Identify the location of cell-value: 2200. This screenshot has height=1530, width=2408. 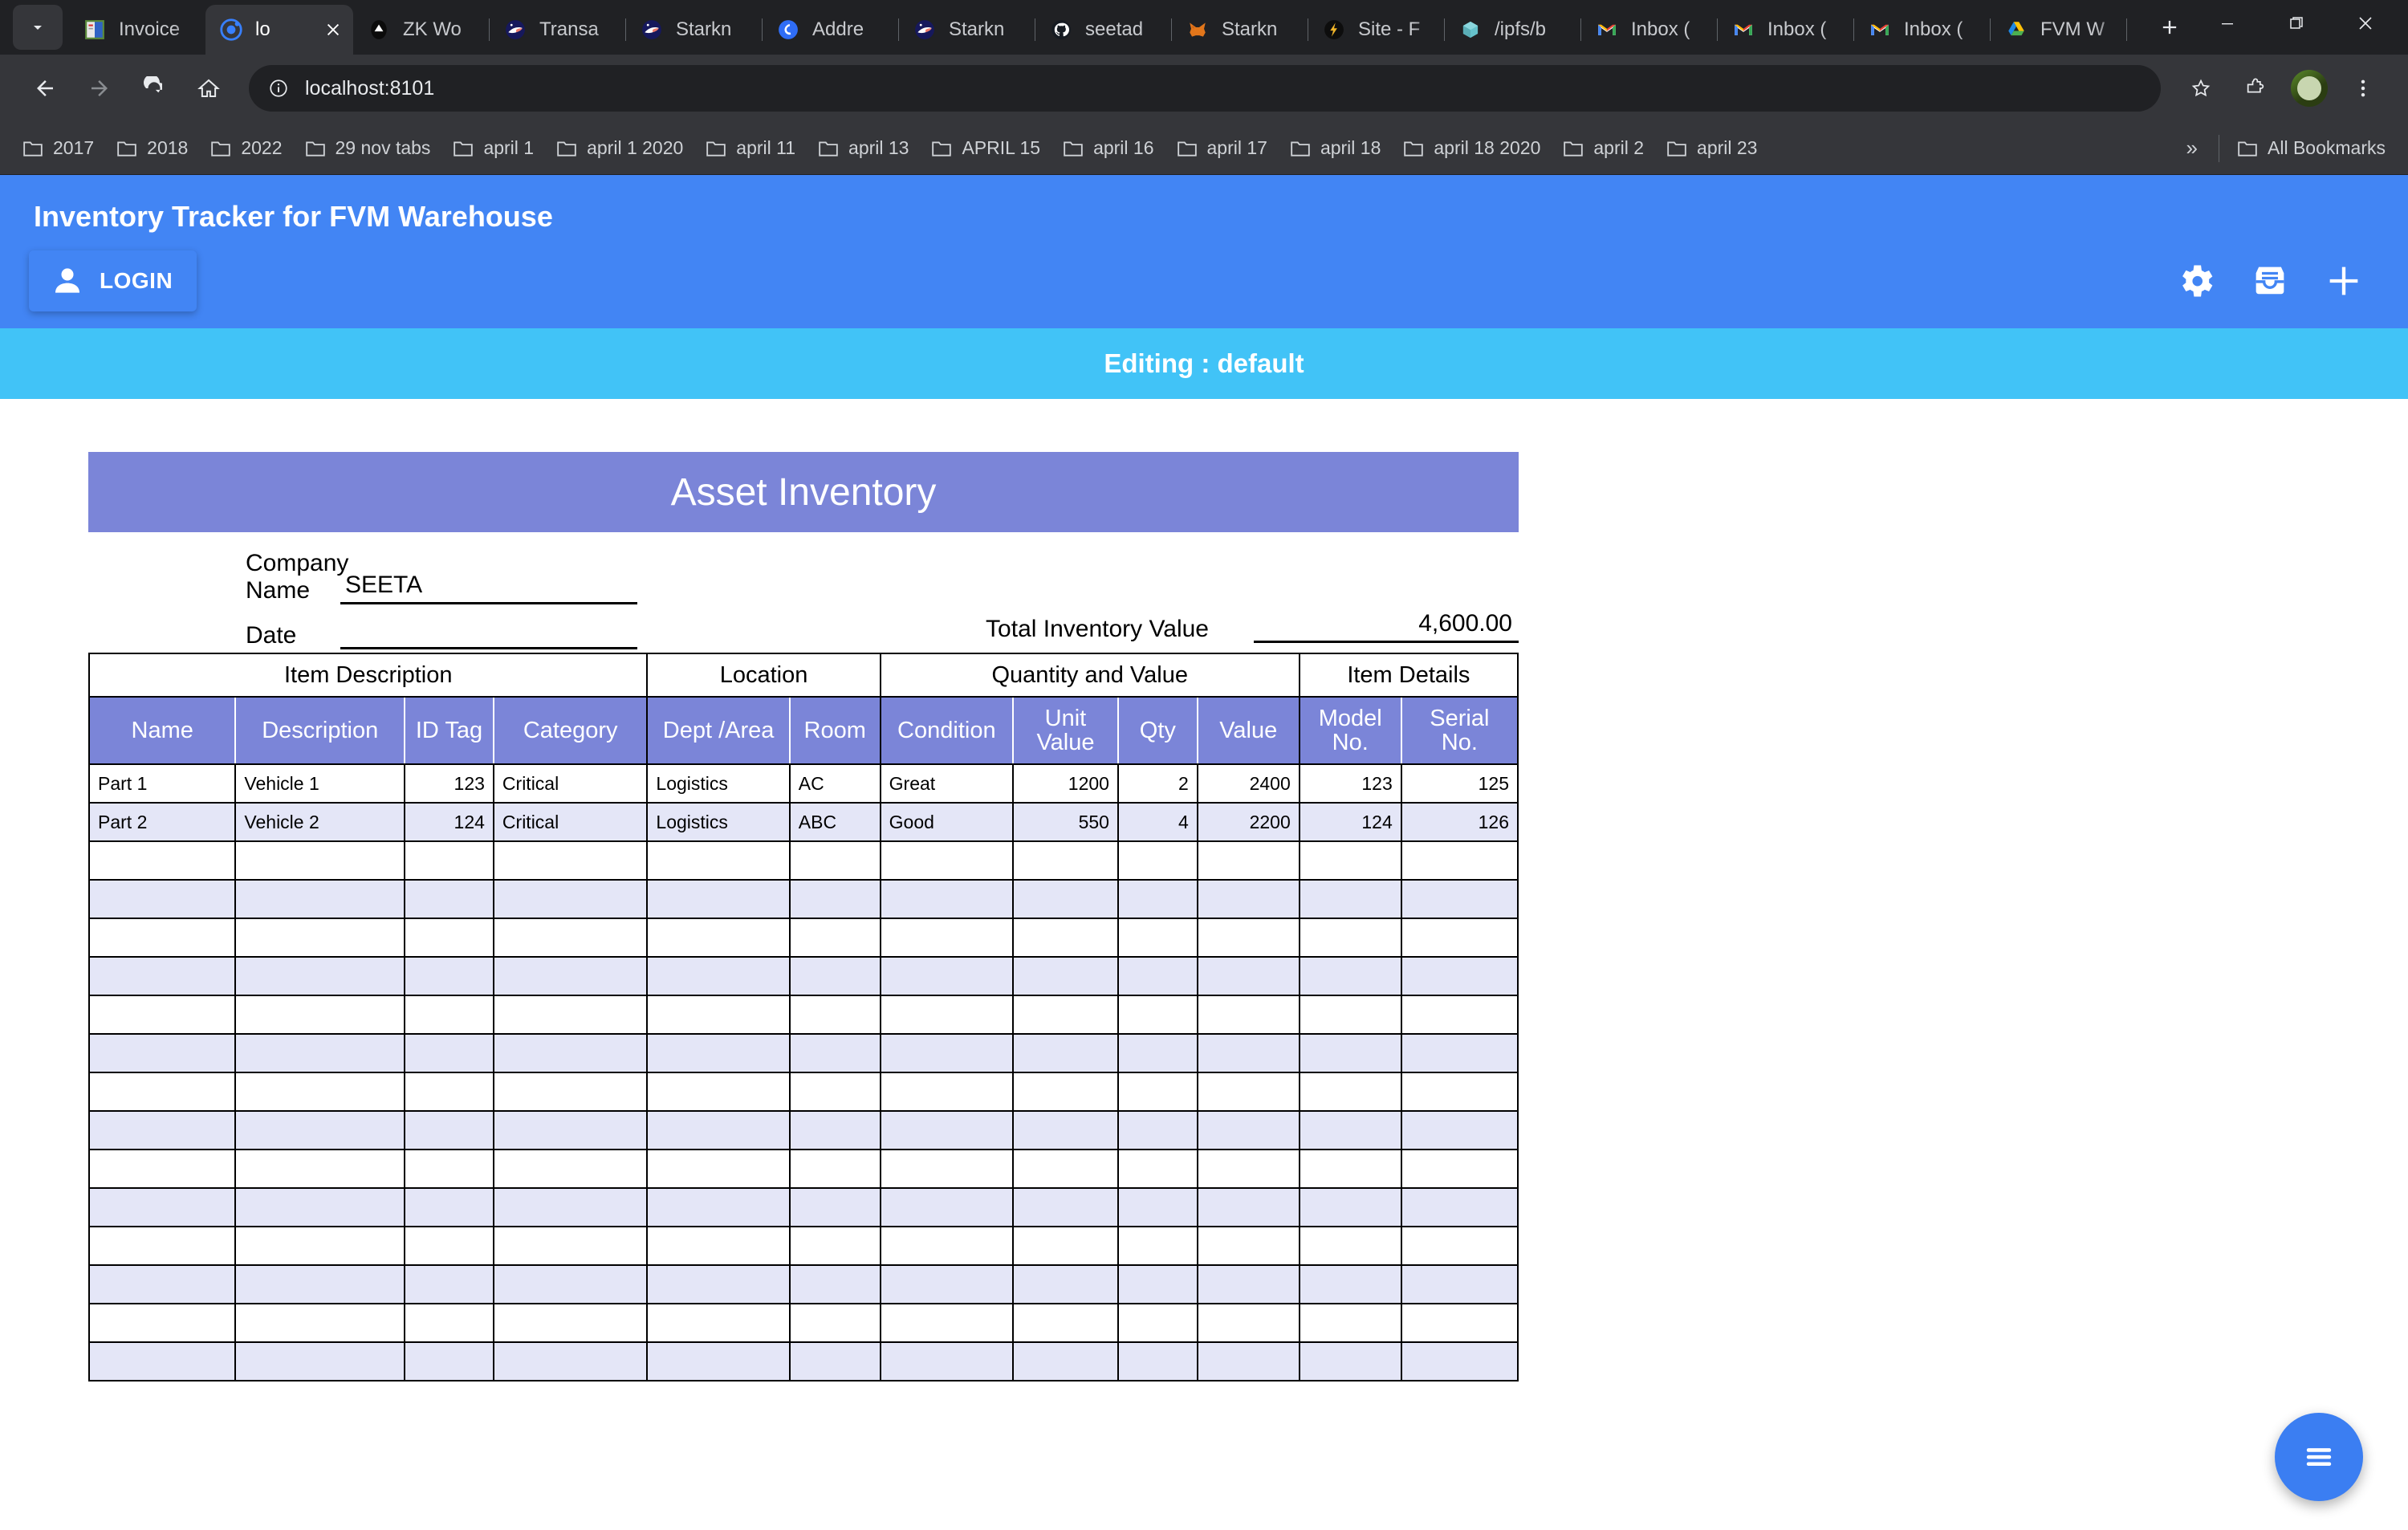
(1248, 822).